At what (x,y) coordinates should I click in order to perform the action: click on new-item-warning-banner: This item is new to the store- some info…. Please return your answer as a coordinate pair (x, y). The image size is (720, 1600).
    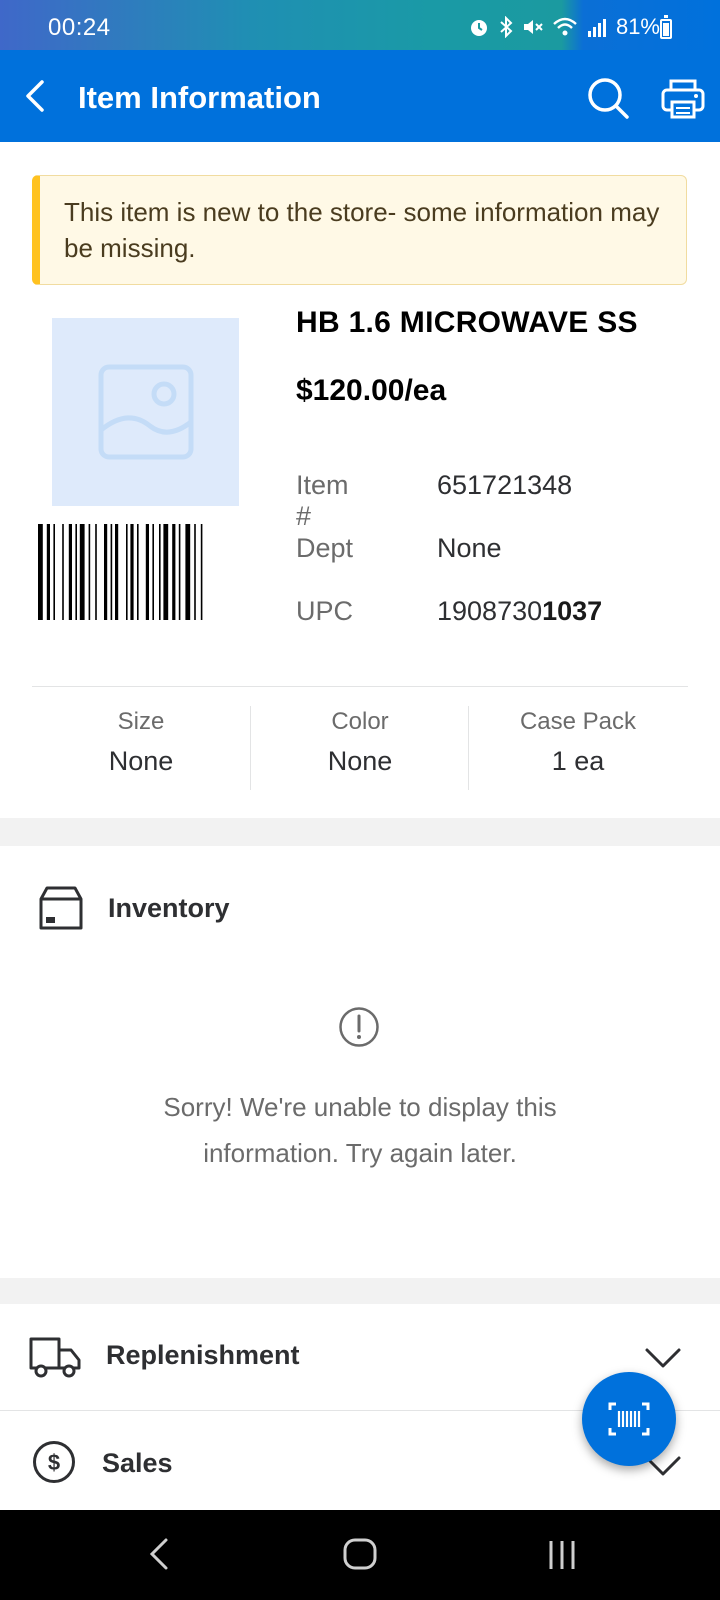
    Looking at the image, I should click on (359, 230).